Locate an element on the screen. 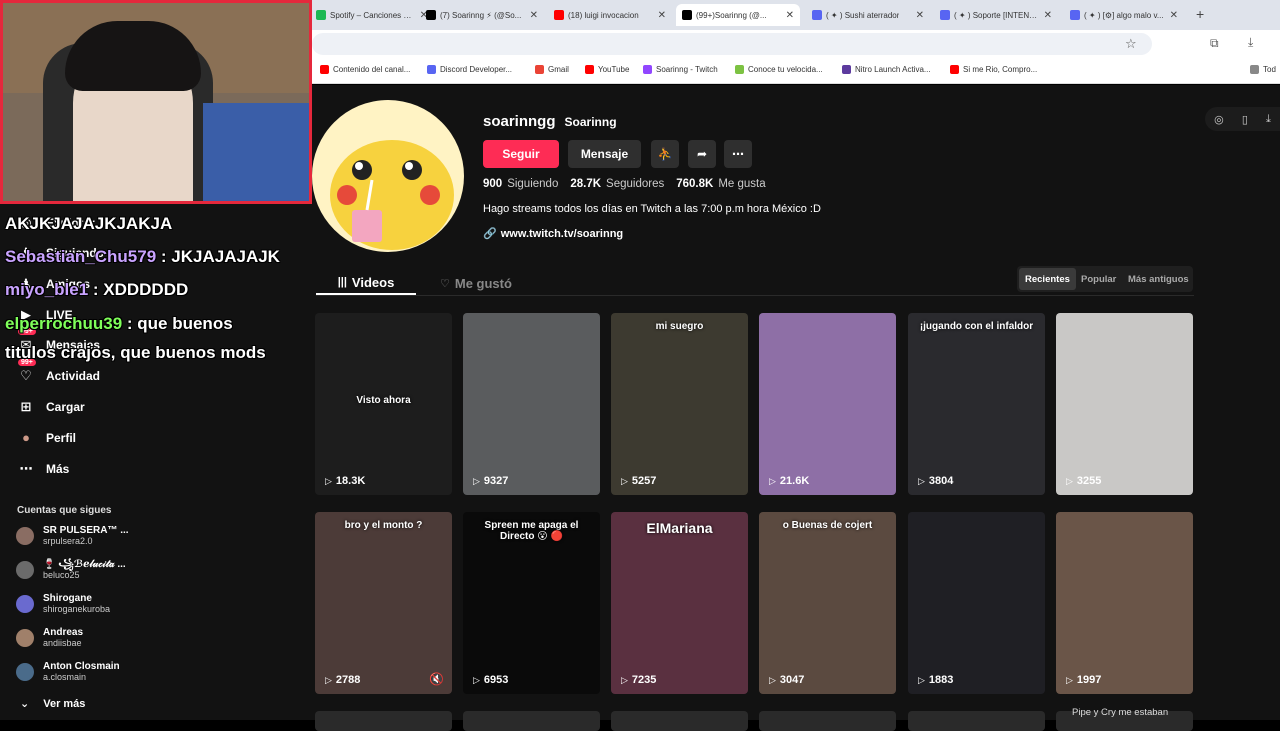 The width and height of the screenshot is (1280, 731). view-count-value: 18.3K is located at coordinates (350, 481).